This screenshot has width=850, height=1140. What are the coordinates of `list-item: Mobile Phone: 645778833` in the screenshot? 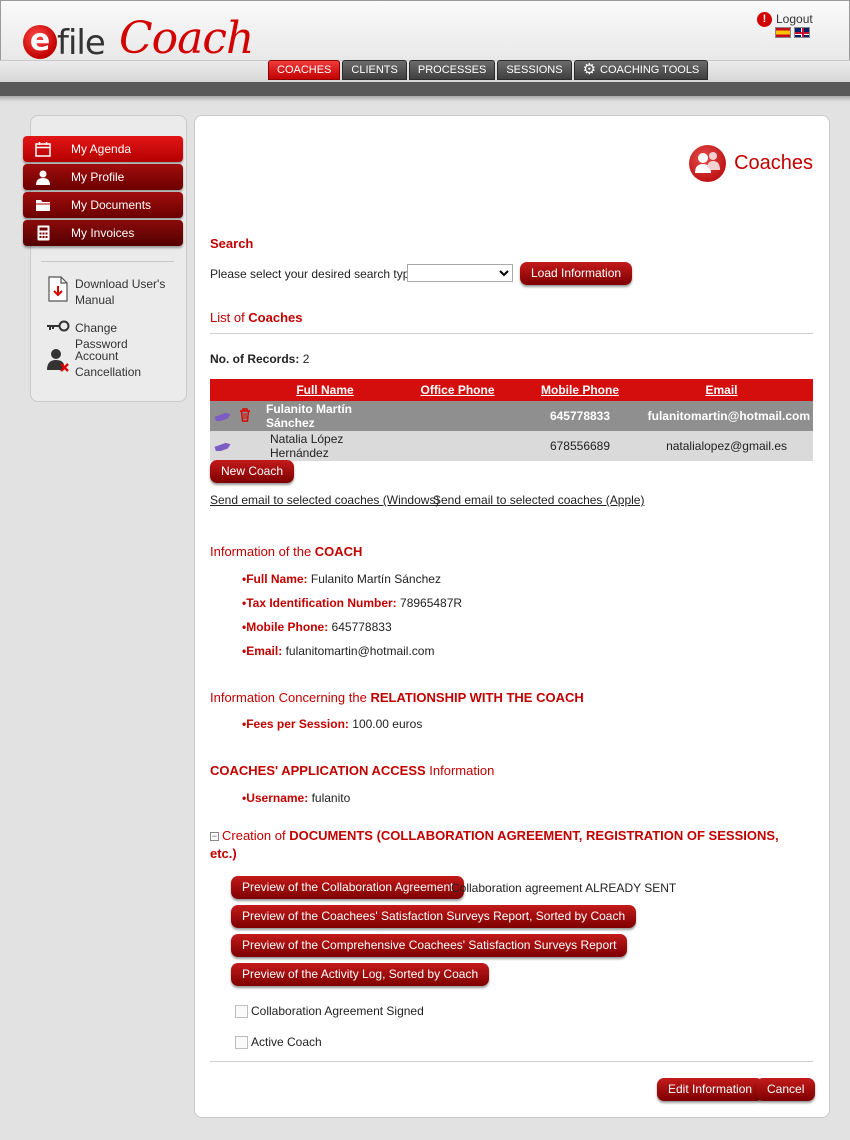 It's located at (352, 627).